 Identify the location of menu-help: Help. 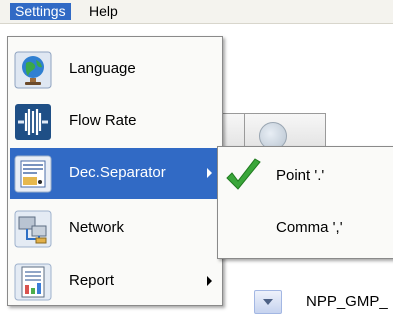
(103, 11).